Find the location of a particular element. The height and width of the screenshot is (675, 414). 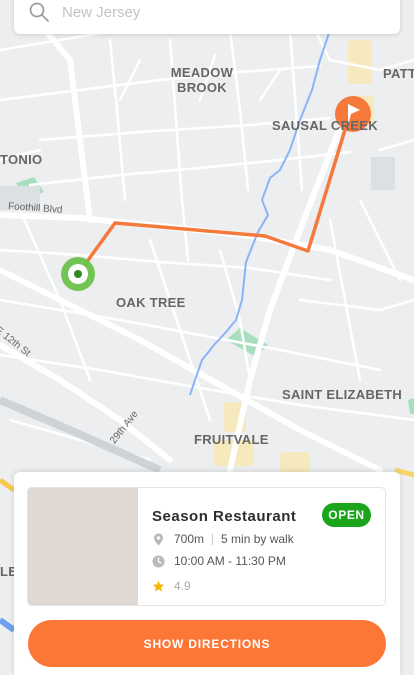

map-label-meadow-brook: MEADOW BROOK is located at coordinates (202, 80).